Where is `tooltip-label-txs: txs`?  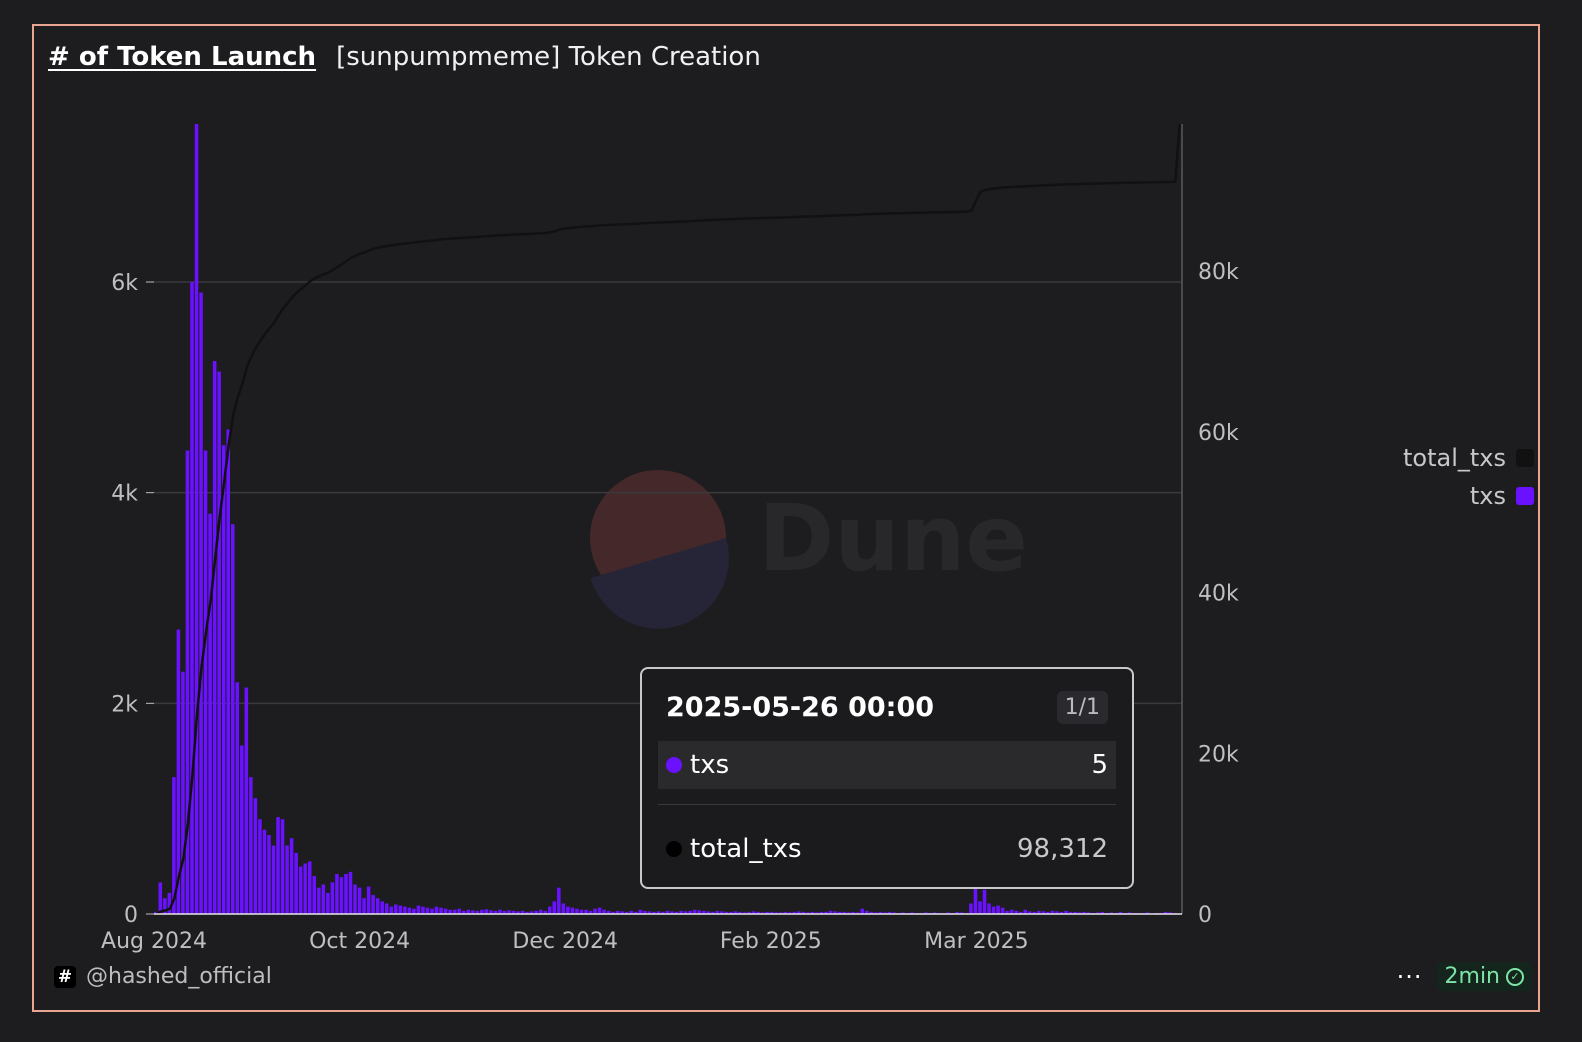
tooltip-label-txs: txs is located at coordinates (710, 765).